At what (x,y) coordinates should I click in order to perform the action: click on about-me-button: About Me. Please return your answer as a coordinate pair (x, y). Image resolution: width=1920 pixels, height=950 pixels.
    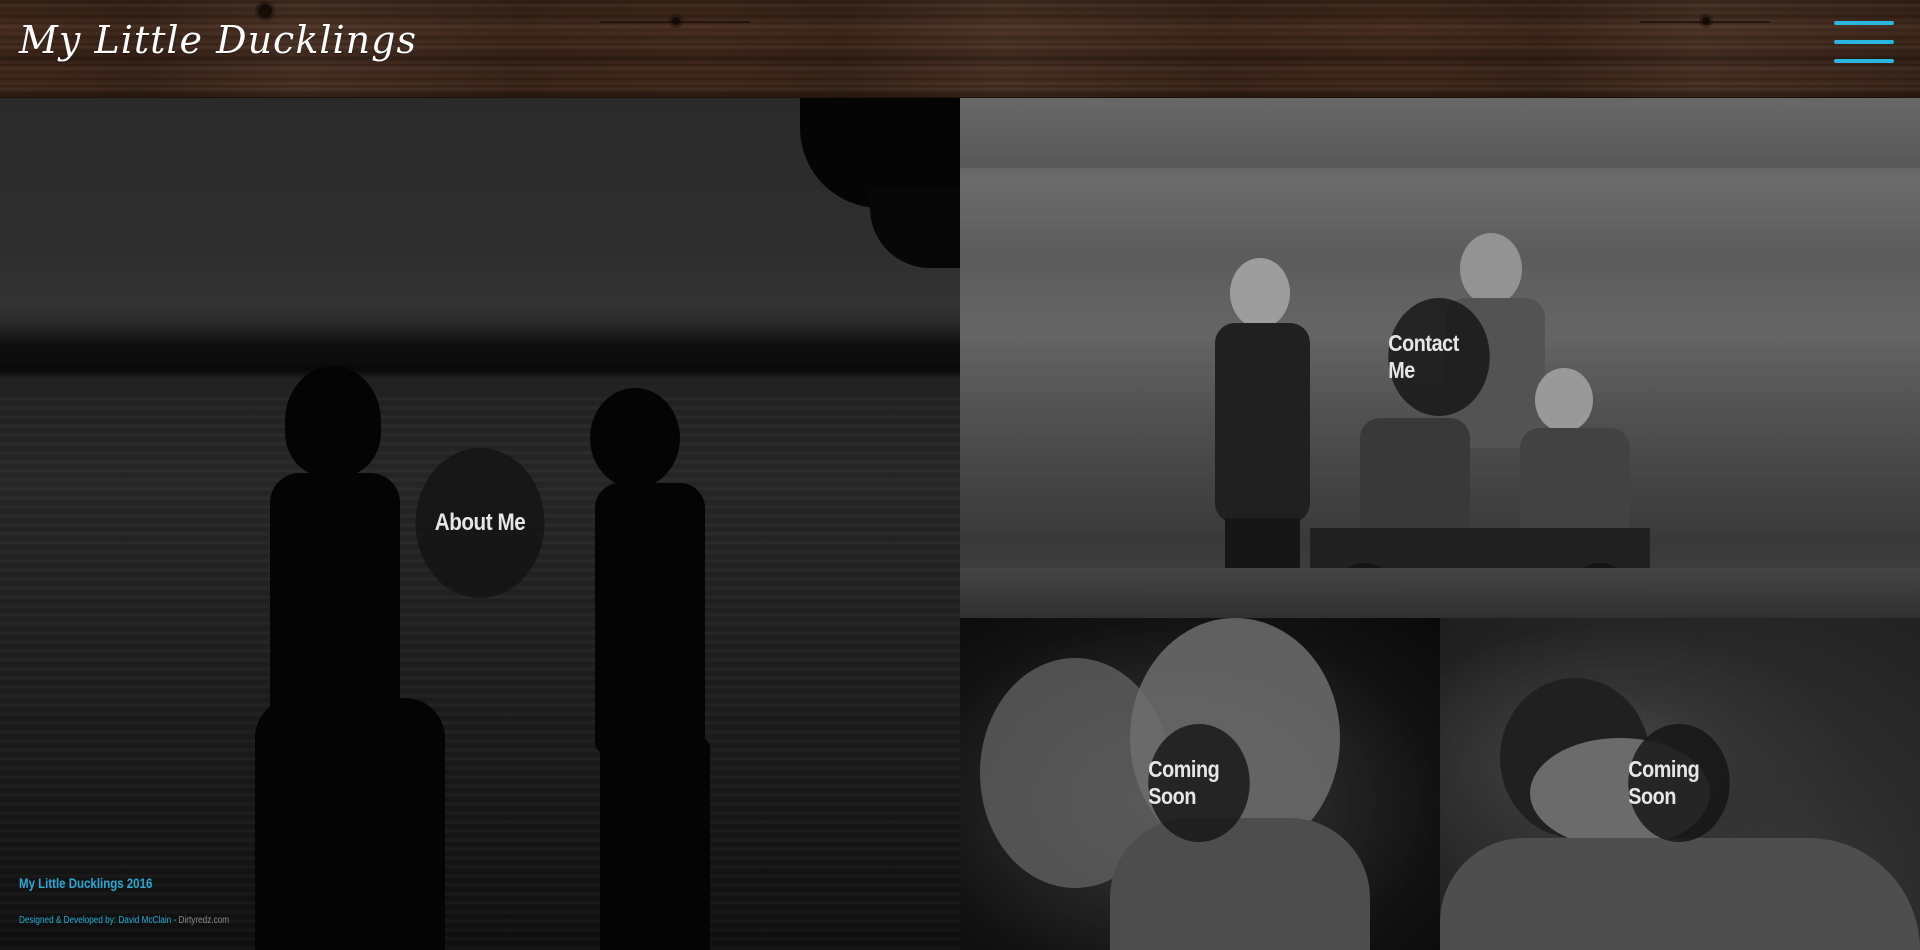
    Looking at the image, I should click on (480, 523).